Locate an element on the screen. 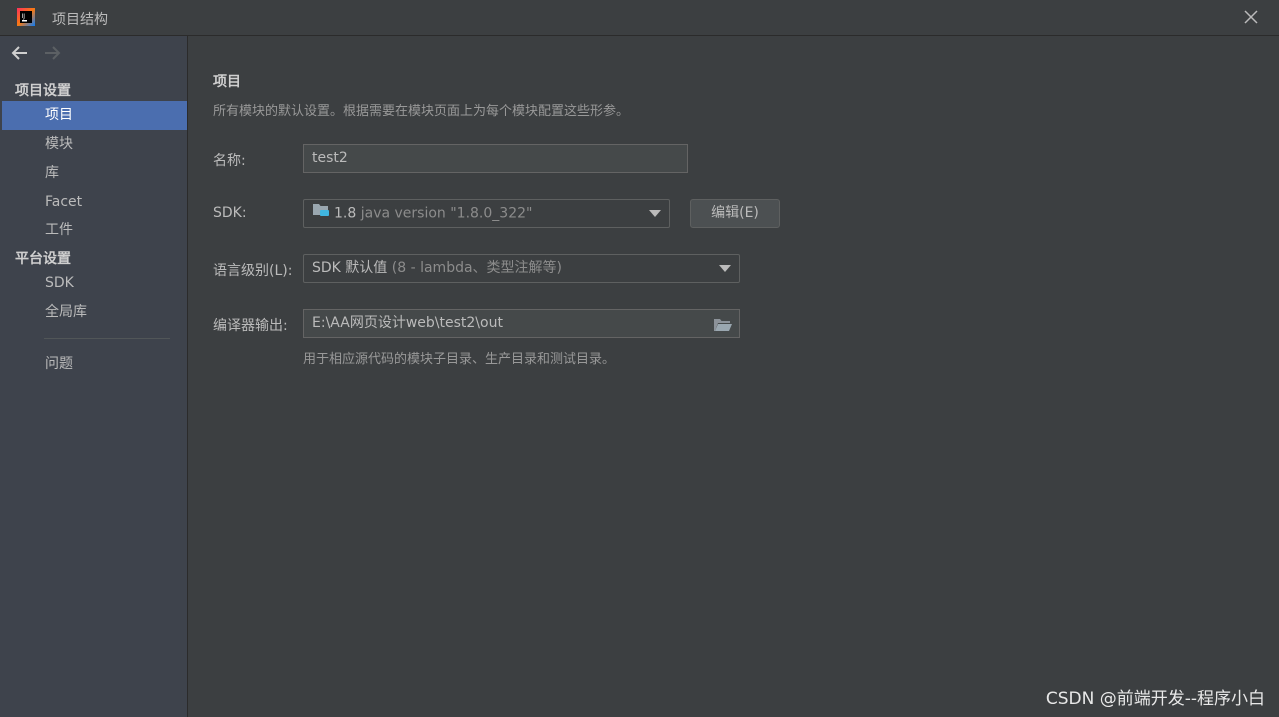  sidebar-item-sdk: SDK is located at coordinates (94, 283).